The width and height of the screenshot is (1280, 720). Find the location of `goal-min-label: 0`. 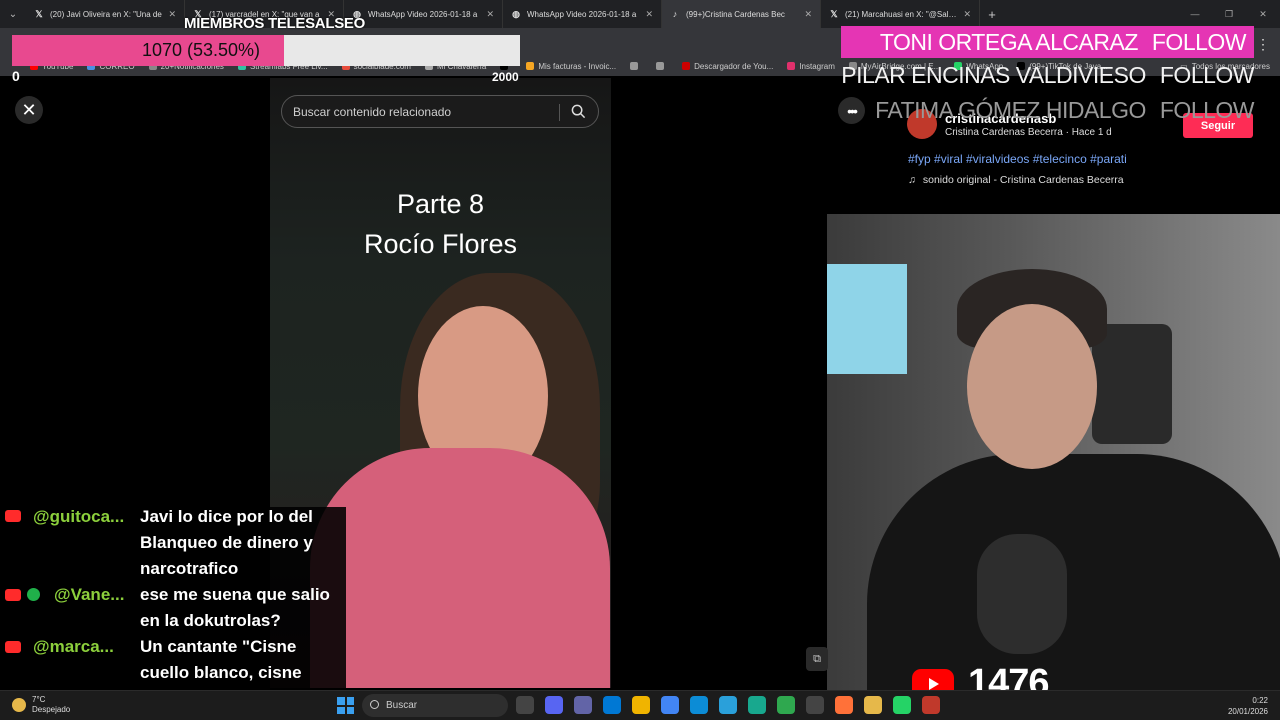

goal-min-label: 0 is located at coordinates (16, 76).